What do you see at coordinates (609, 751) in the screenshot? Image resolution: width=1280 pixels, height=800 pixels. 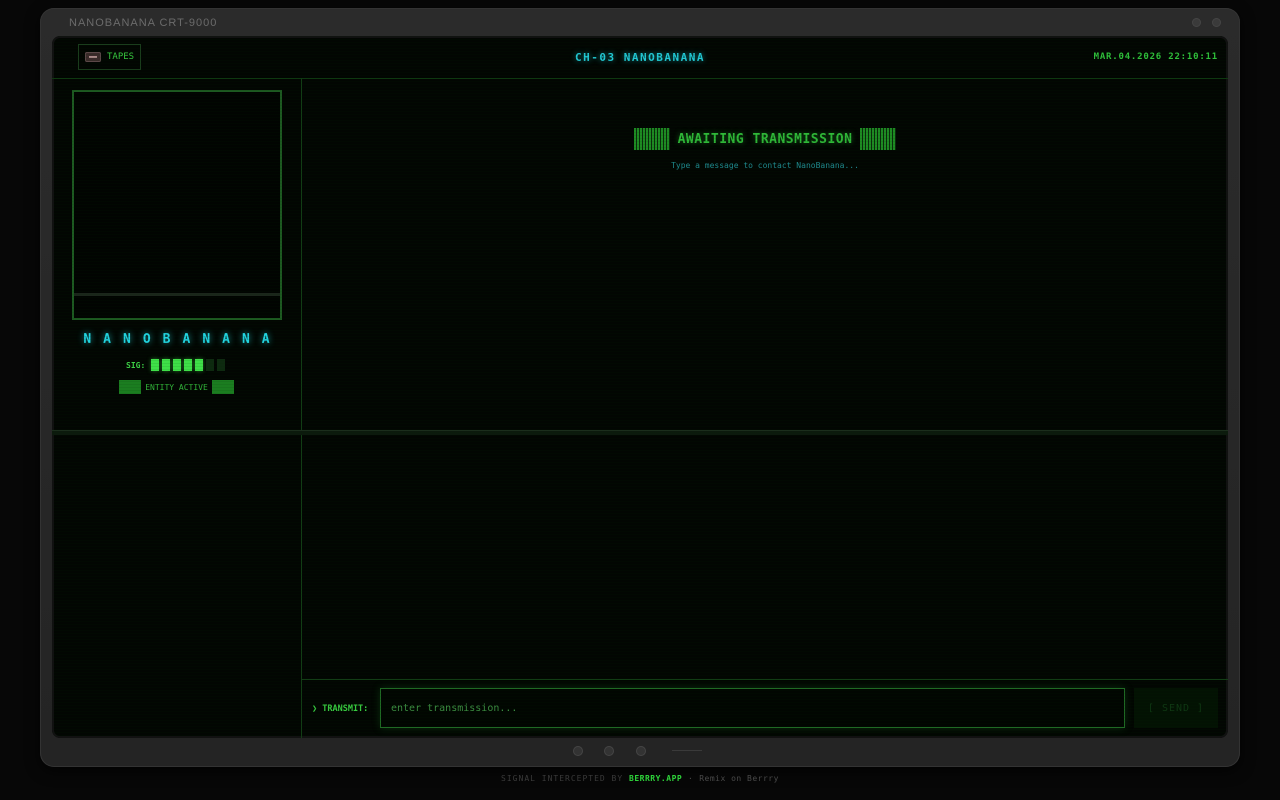 I see `dial-knob-2-icon` at bounding box center [609, 751].